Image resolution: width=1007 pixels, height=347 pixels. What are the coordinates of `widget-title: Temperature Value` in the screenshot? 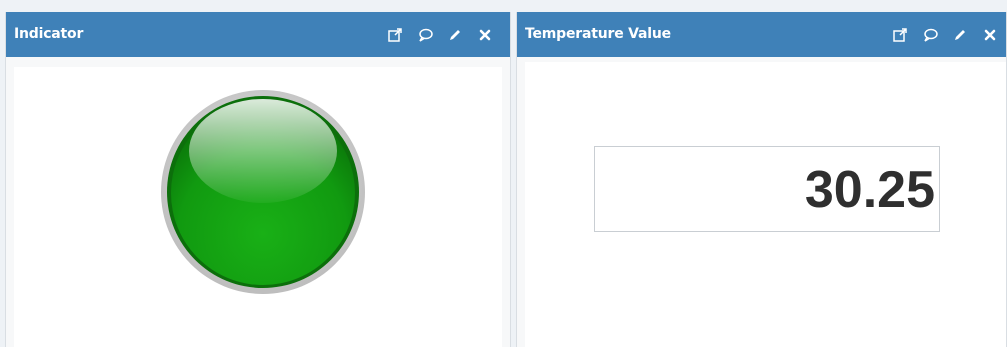 It's located at (598, 34).